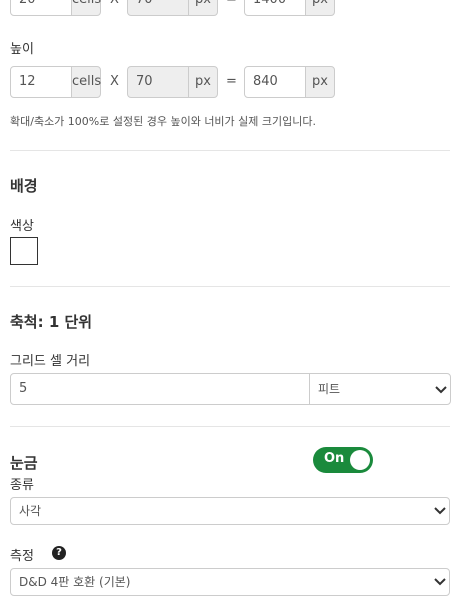  Describe the element at coordinates (158, 82) in the screenshot. I see `height-px-input: 70` at that location.